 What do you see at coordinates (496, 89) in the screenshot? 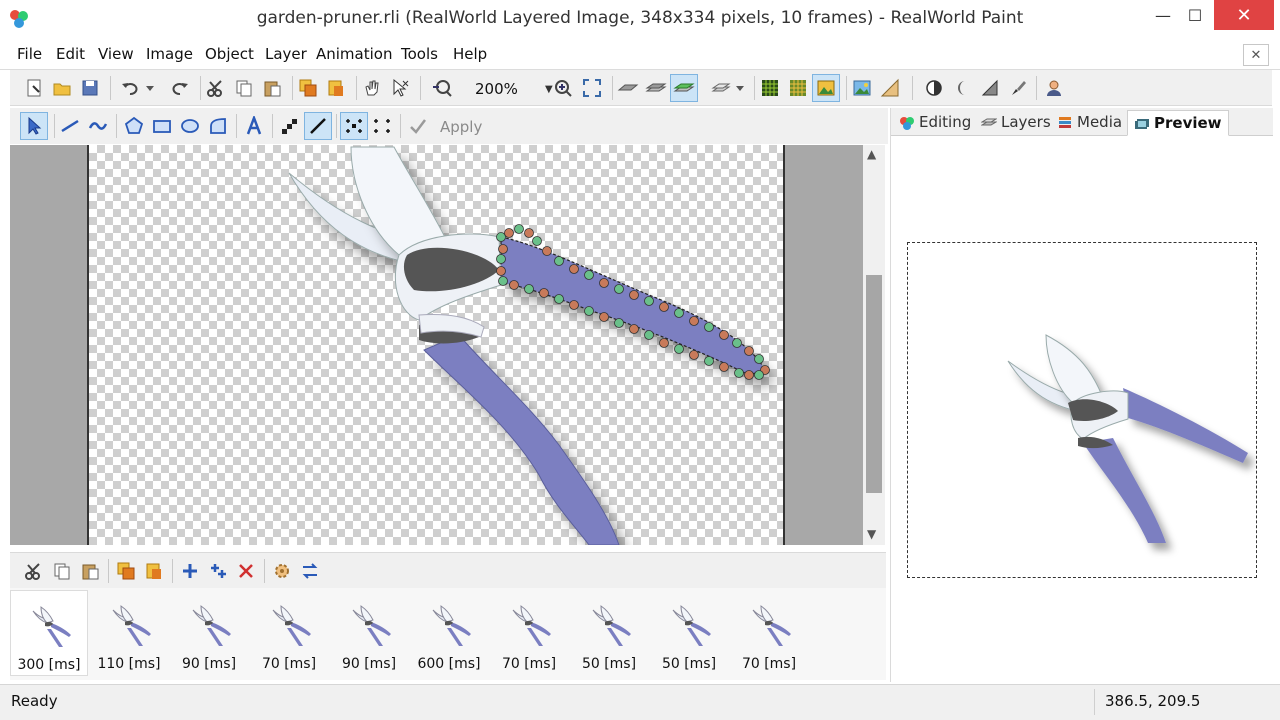
I see `zoom-value: 200%` at bounding box center [496, 89].